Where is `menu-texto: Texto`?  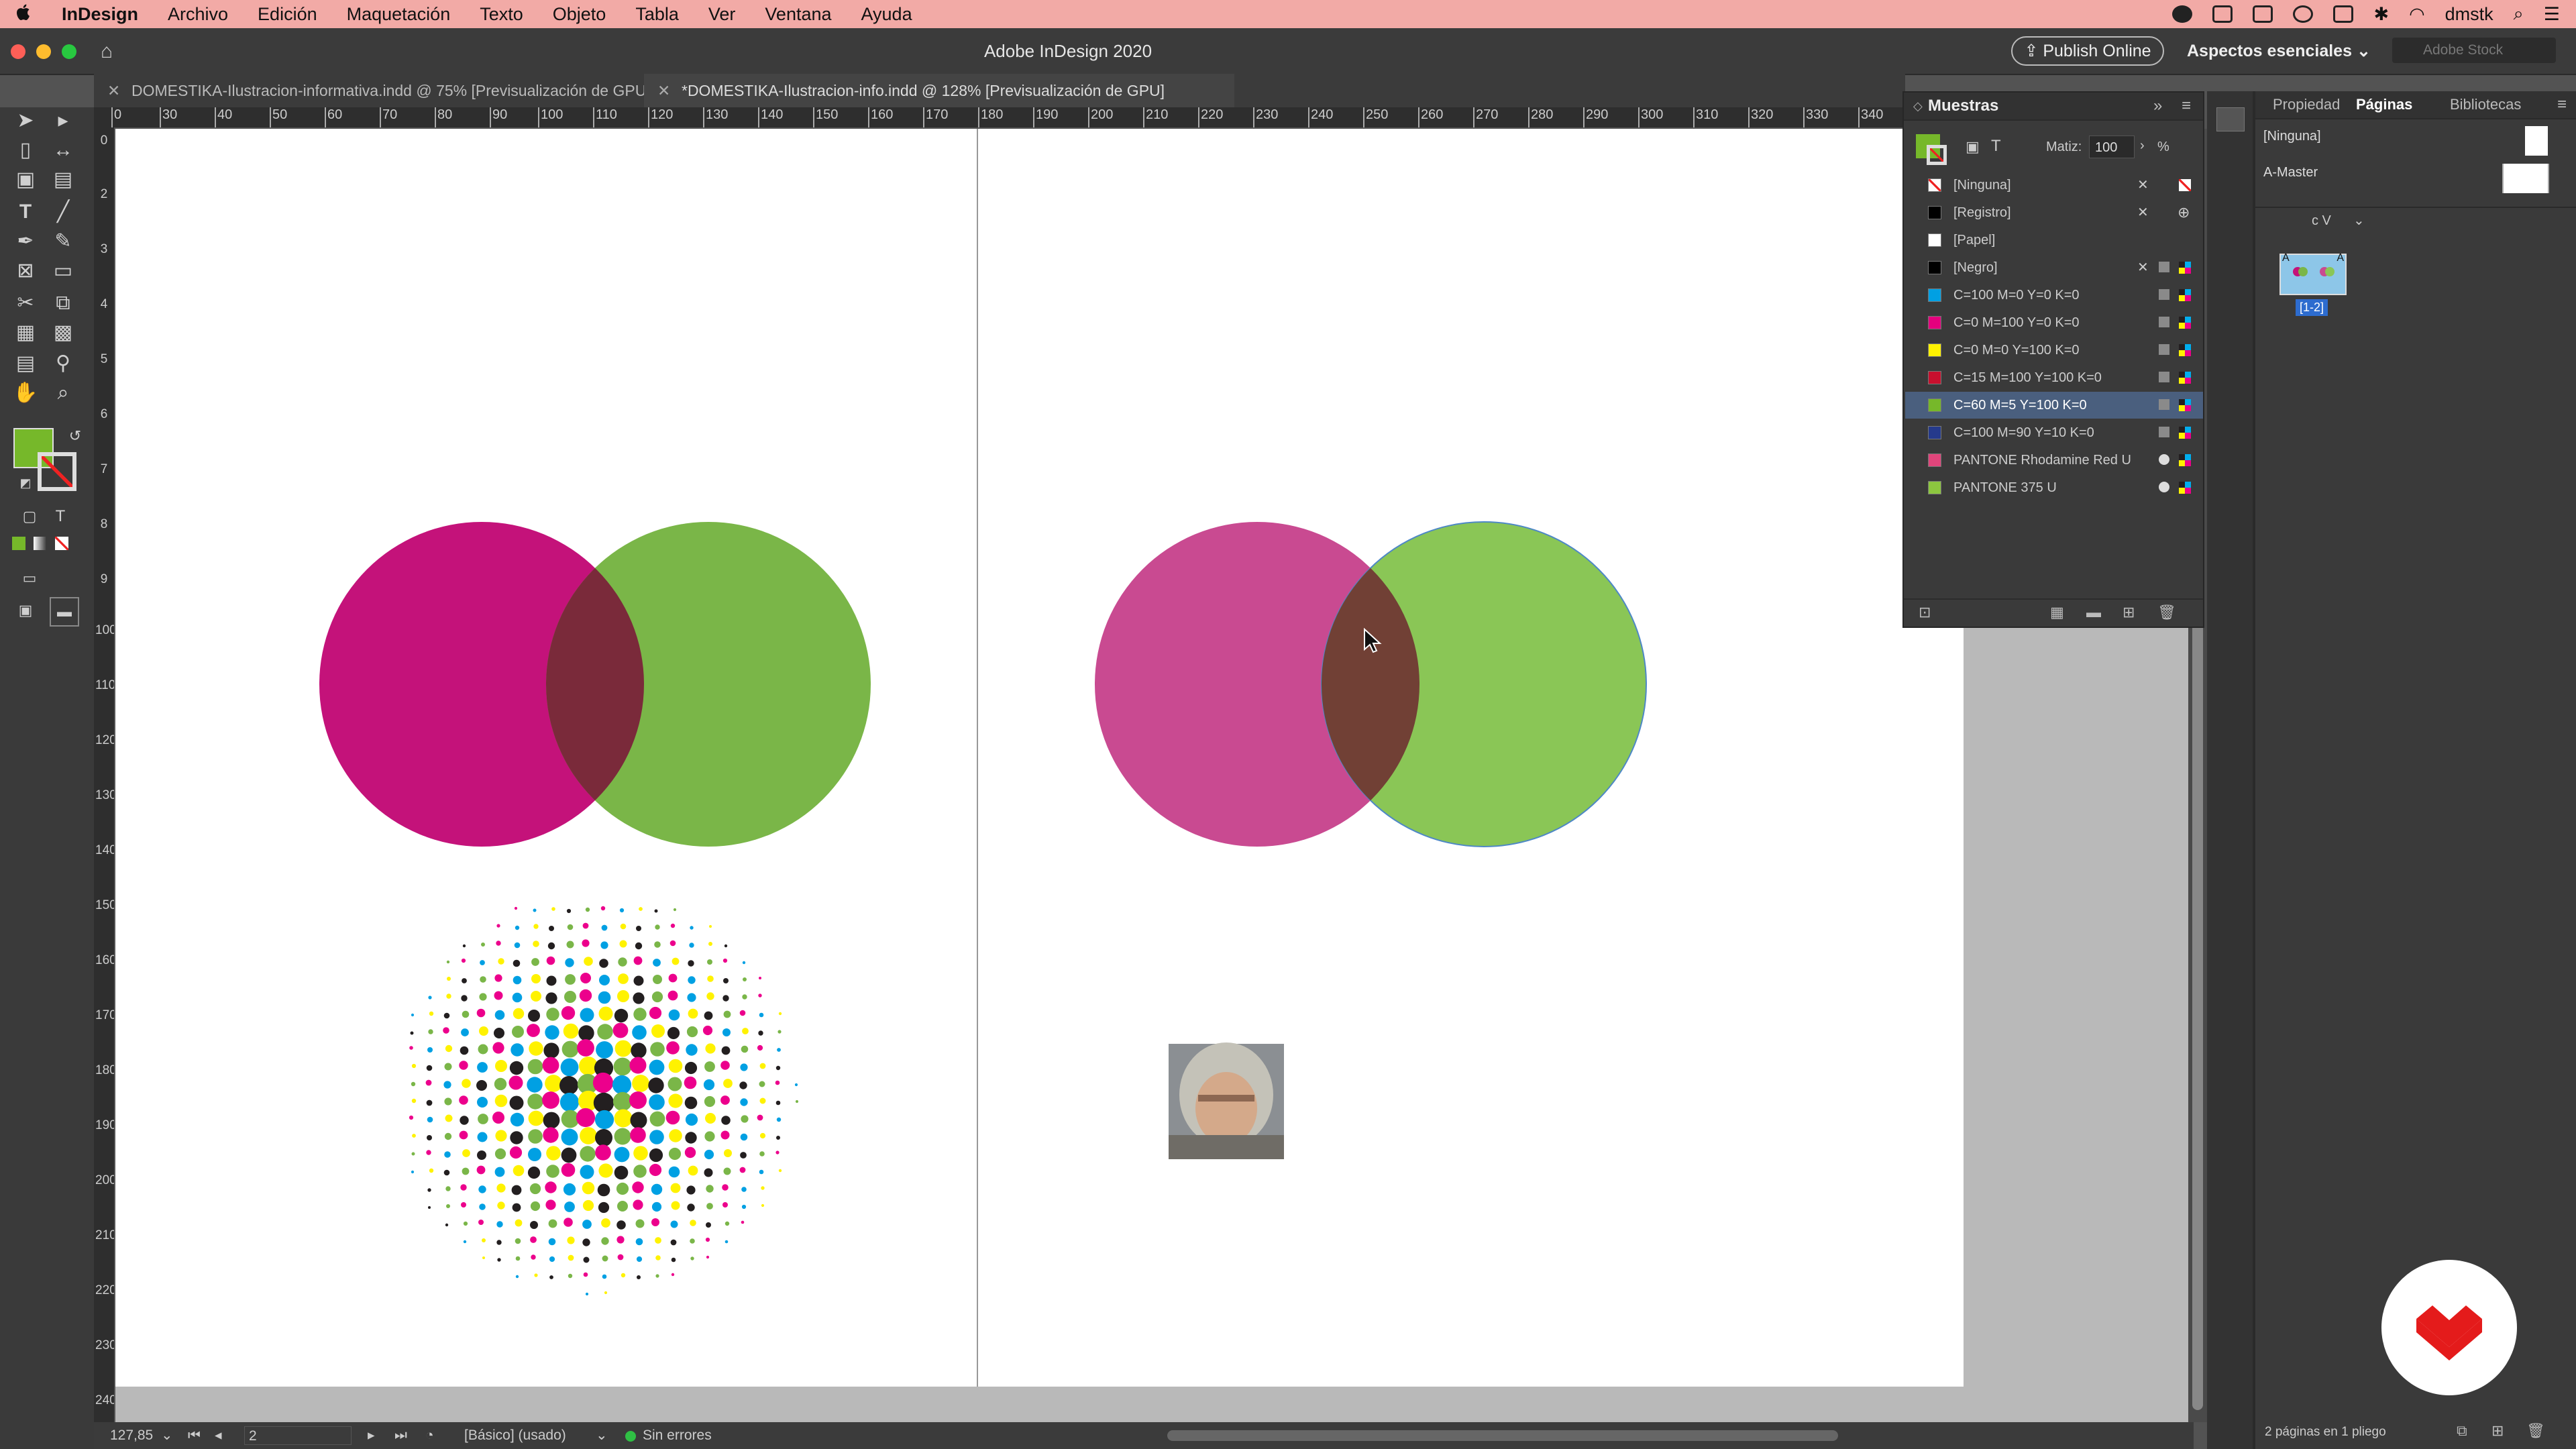
menu-texto: Texto is located at coordinates (501, 14).